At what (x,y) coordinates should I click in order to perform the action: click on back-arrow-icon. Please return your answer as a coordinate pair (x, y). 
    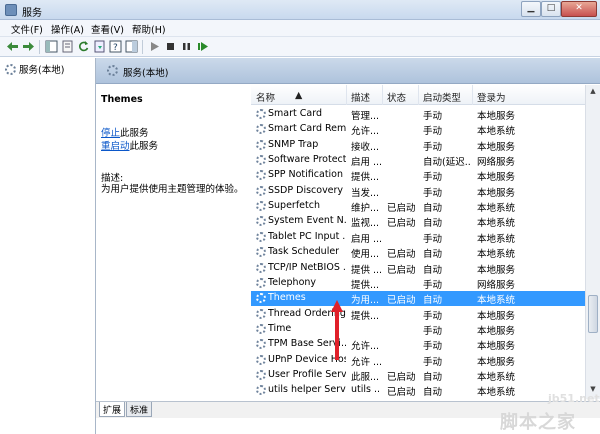
    Looking at the image, I should click on (12, 46).